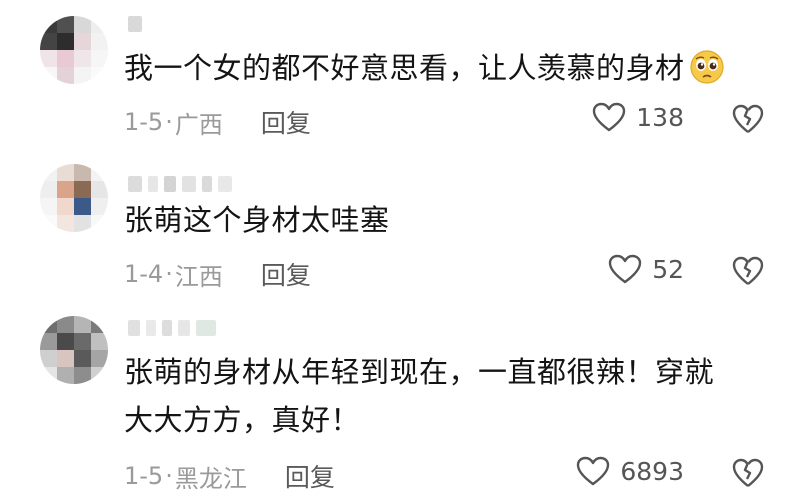 The width and height of the screenshot is (800, 500). I want to click on comment-meta: 1-4 · 江西 回复, so click(217, 274).